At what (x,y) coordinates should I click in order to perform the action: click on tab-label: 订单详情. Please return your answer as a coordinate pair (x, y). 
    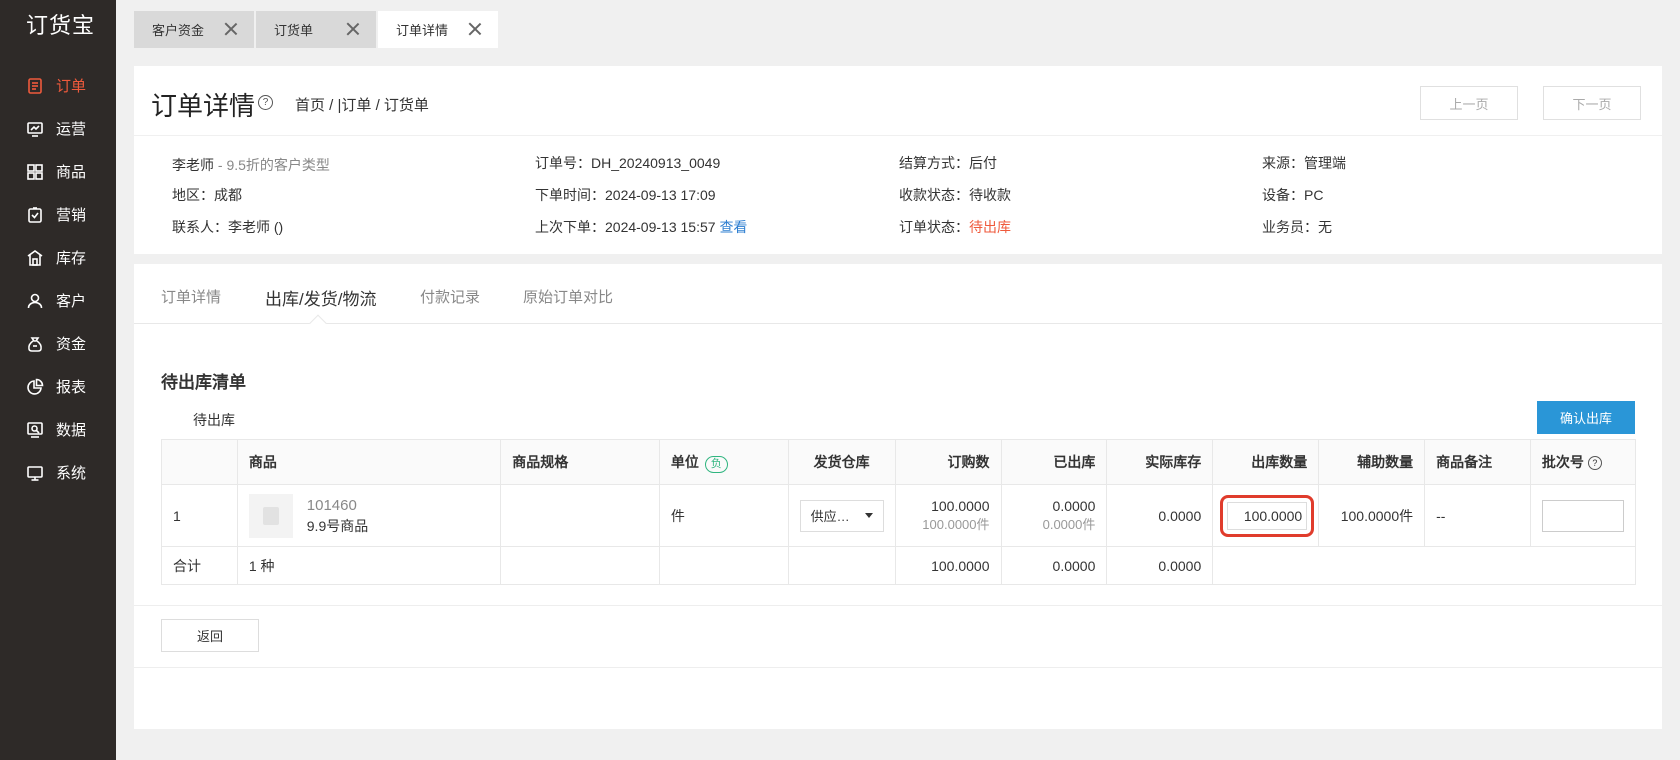
    Looking at the image, I should click on (422, 30).